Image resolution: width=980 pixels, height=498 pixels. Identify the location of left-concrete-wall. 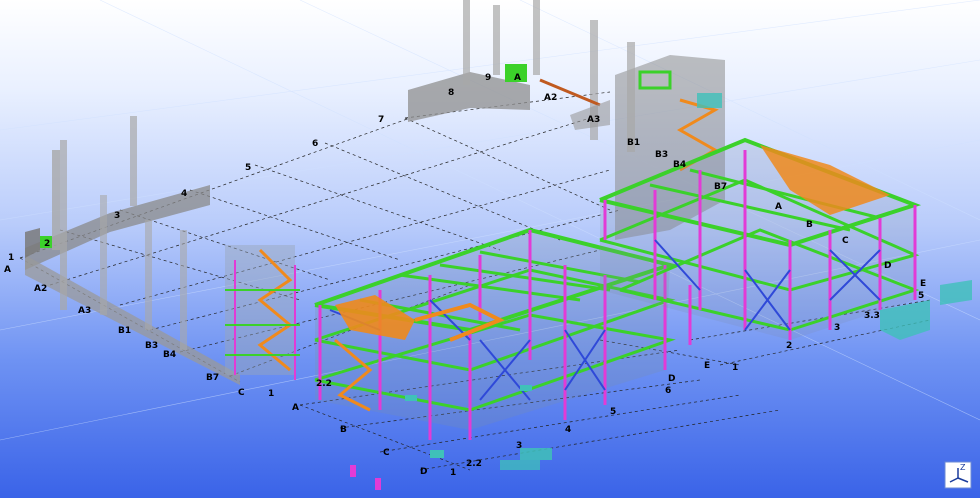
(132, 250).